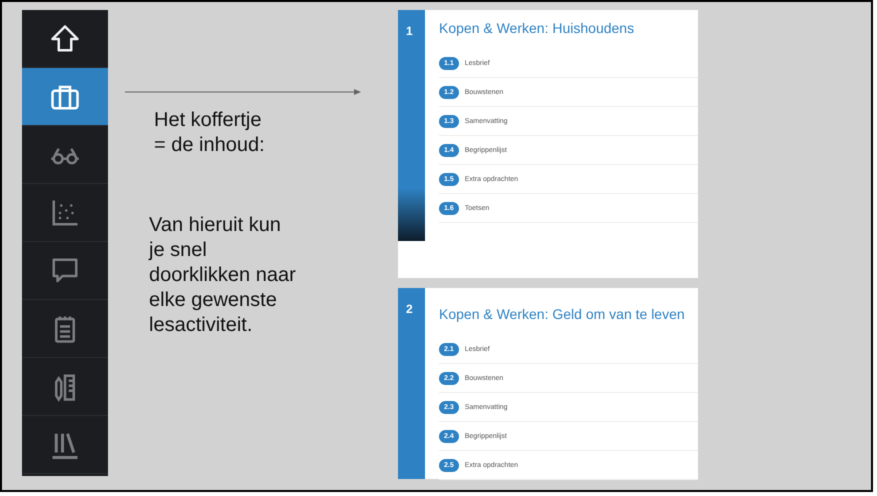 The height and width of the screenshot is (496, 877). I want to click on chapter-title: Kopen & Werken: Geld om van te leven, so click(562, 314).